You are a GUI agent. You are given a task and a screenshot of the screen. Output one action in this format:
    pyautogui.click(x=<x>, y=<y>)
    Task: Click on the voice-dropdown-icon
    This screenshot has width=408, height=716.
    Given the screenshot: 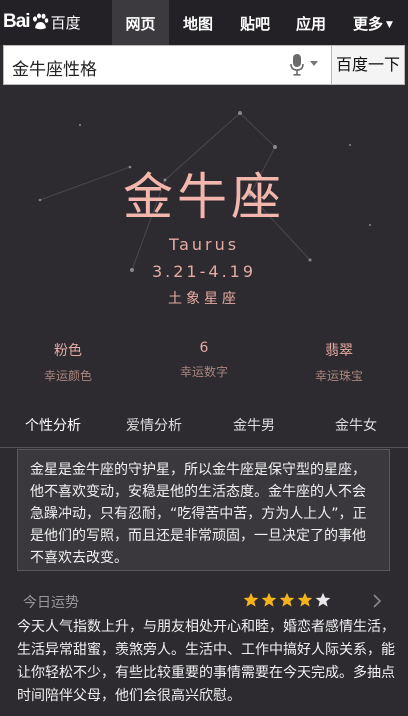 What is the action you would take?
    pyautogui.click(x=314, y=63)
    